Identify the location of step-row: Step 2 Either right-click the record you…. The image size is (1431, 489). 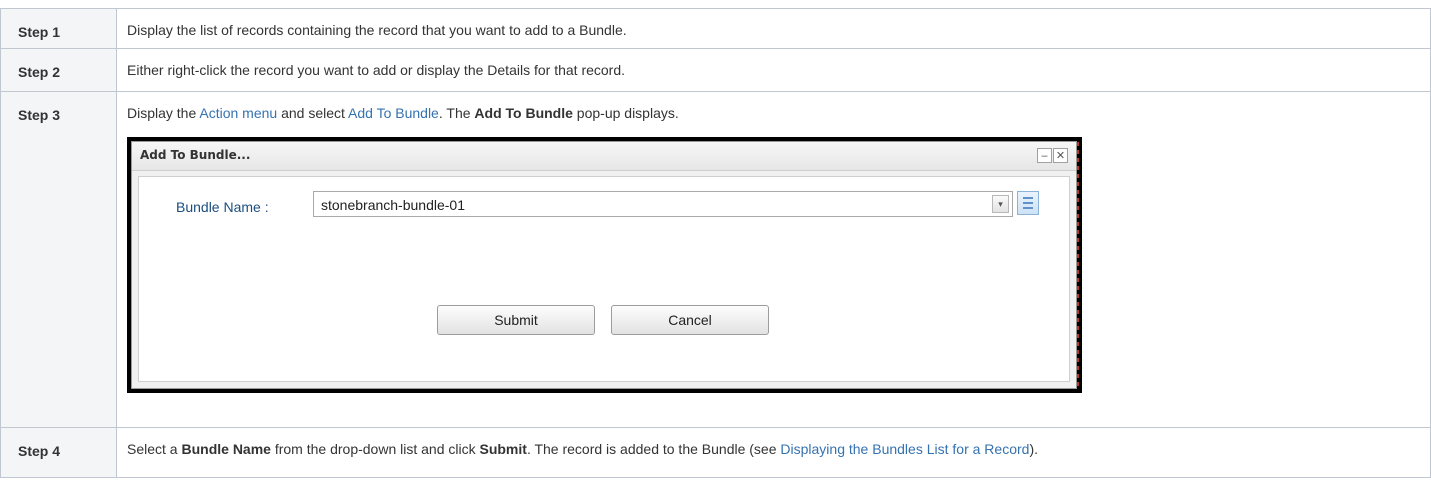
(715, 70).